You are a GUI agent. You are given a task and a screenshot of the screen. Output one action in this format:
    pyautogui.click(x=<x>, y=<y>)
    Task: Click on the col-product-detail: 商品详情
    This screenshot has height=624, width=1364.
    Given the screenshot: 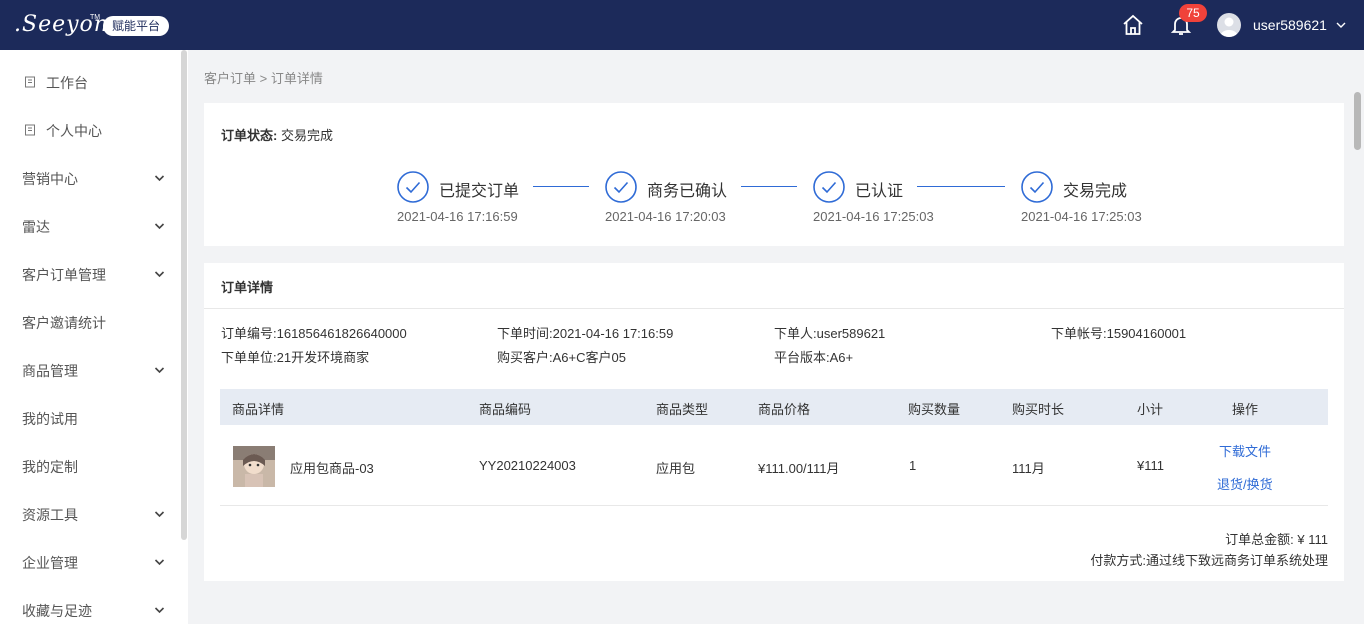 What is the action you would take?
    pyautogui.click(x=258, y=409)
    